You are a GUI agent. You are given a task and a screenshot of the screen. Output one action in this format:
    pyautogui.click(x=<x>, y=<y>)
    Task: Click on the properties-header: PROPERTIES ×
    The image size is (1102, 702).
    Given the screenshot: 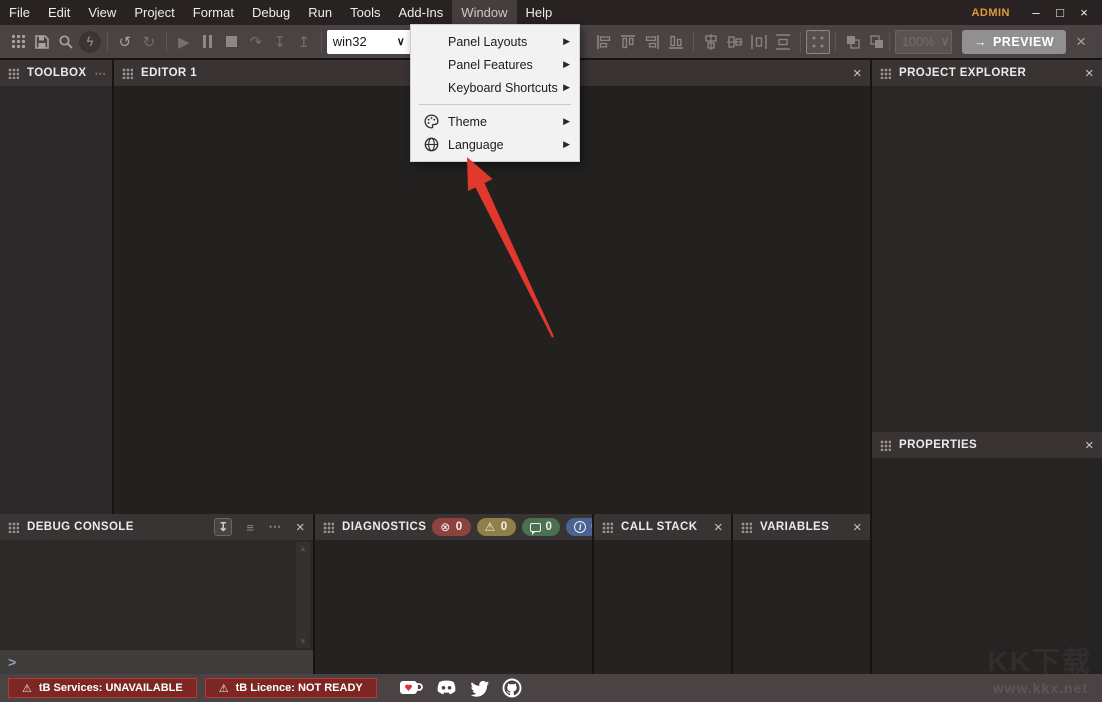 What is the action you would take?
    pyautogui.click(x=987, y=445)
    